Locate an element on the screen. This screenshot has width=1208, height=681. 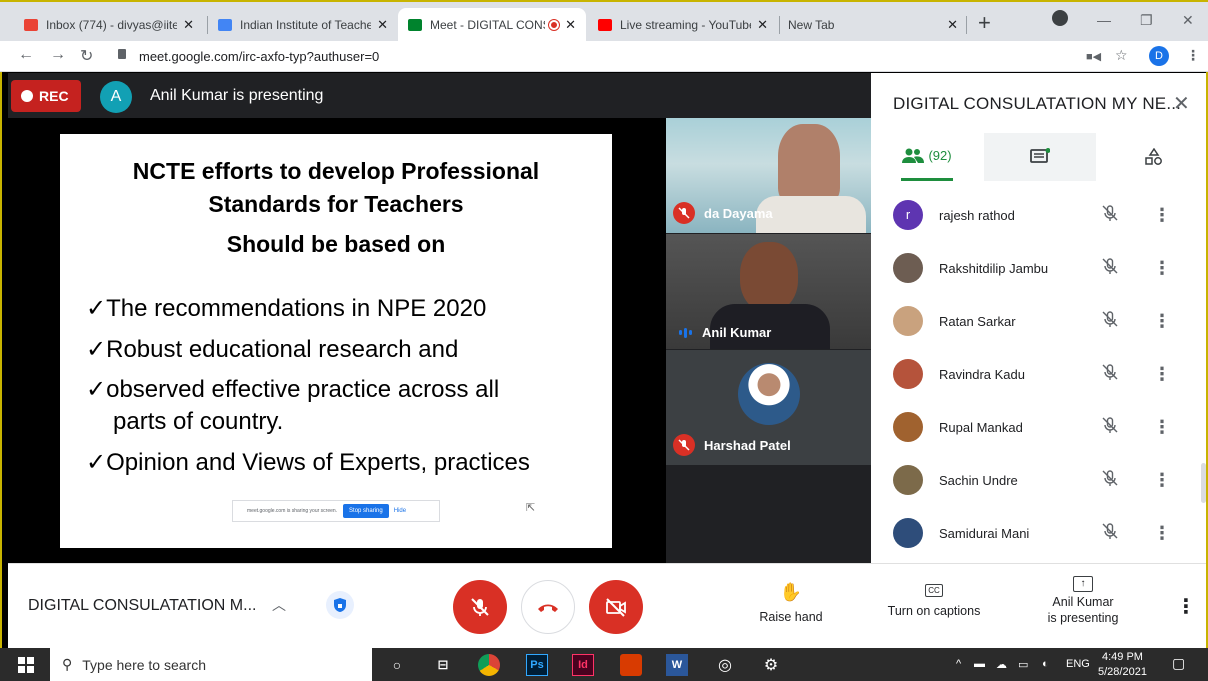
stop-sharing-button: Stop sharing is located at coordinates (366, 511).